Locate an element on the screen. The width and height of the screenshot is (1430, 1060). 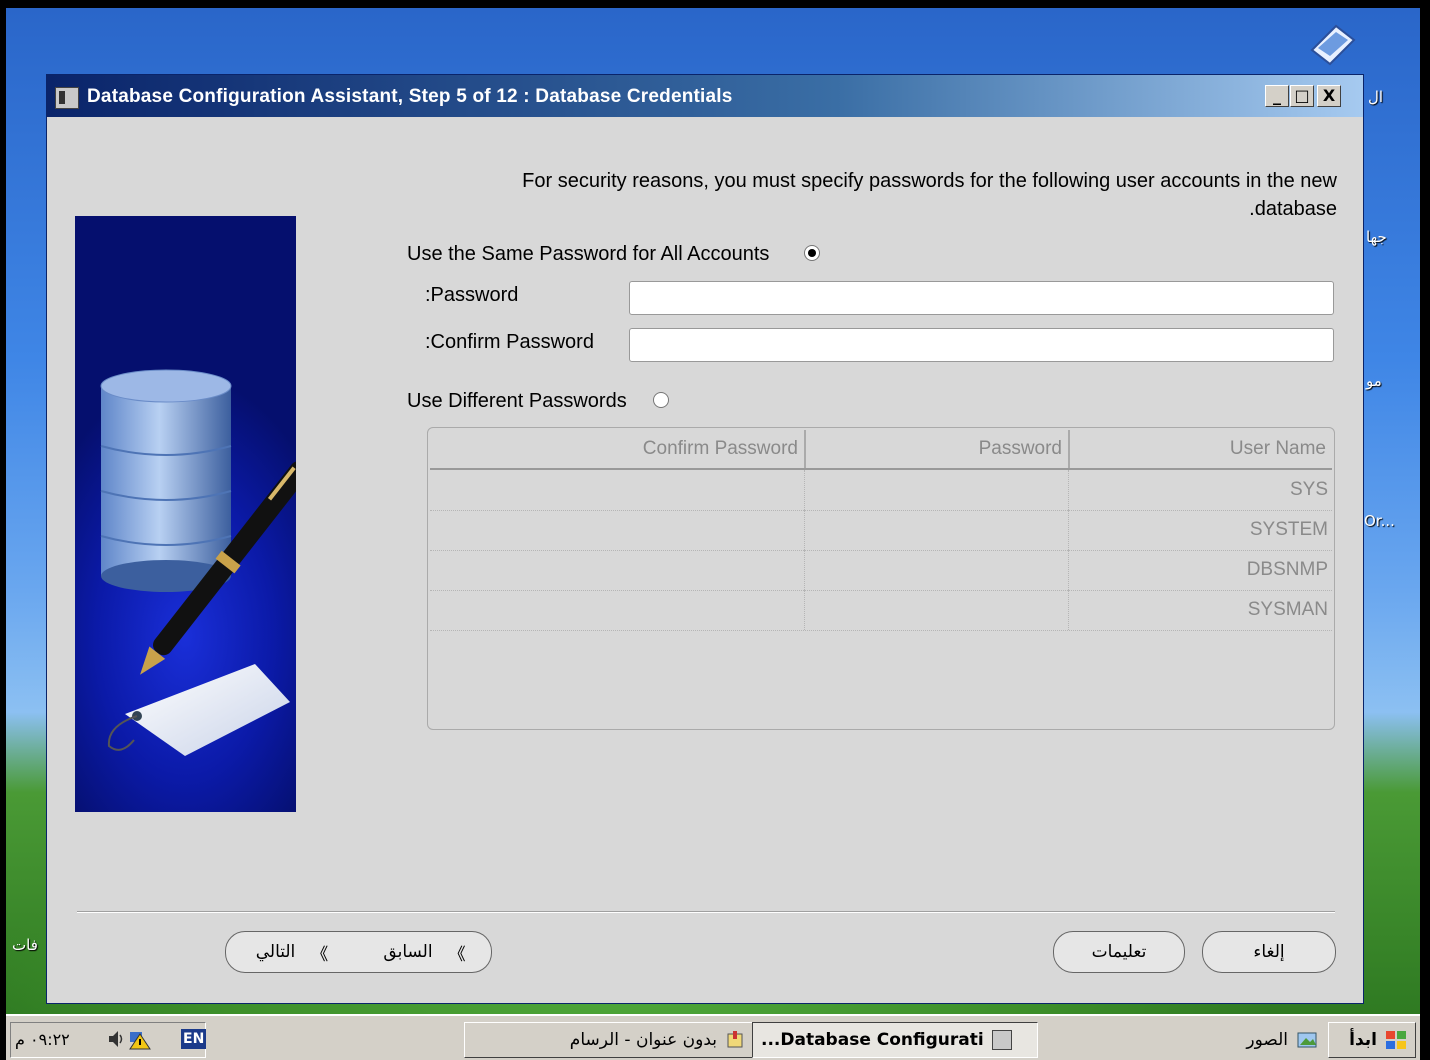
paint-icon is located at coordinates (735, 1040).